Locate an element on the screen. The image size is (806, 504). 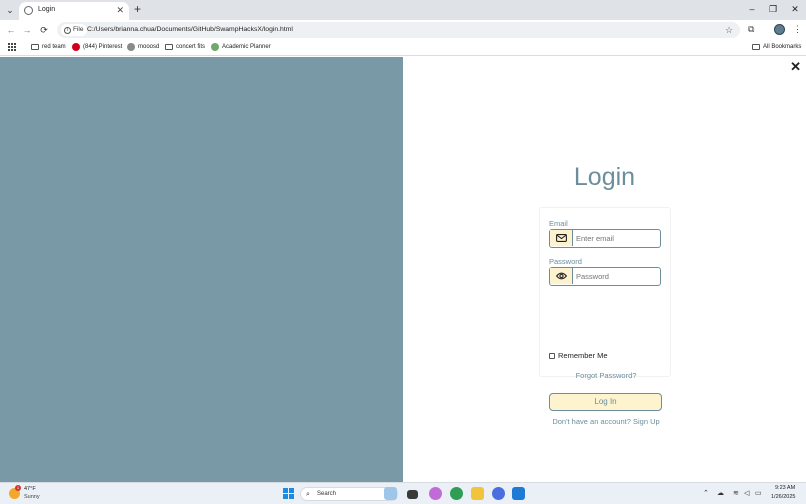
bookmark-mooosd: mooosd is located at coordinates (143, 47).